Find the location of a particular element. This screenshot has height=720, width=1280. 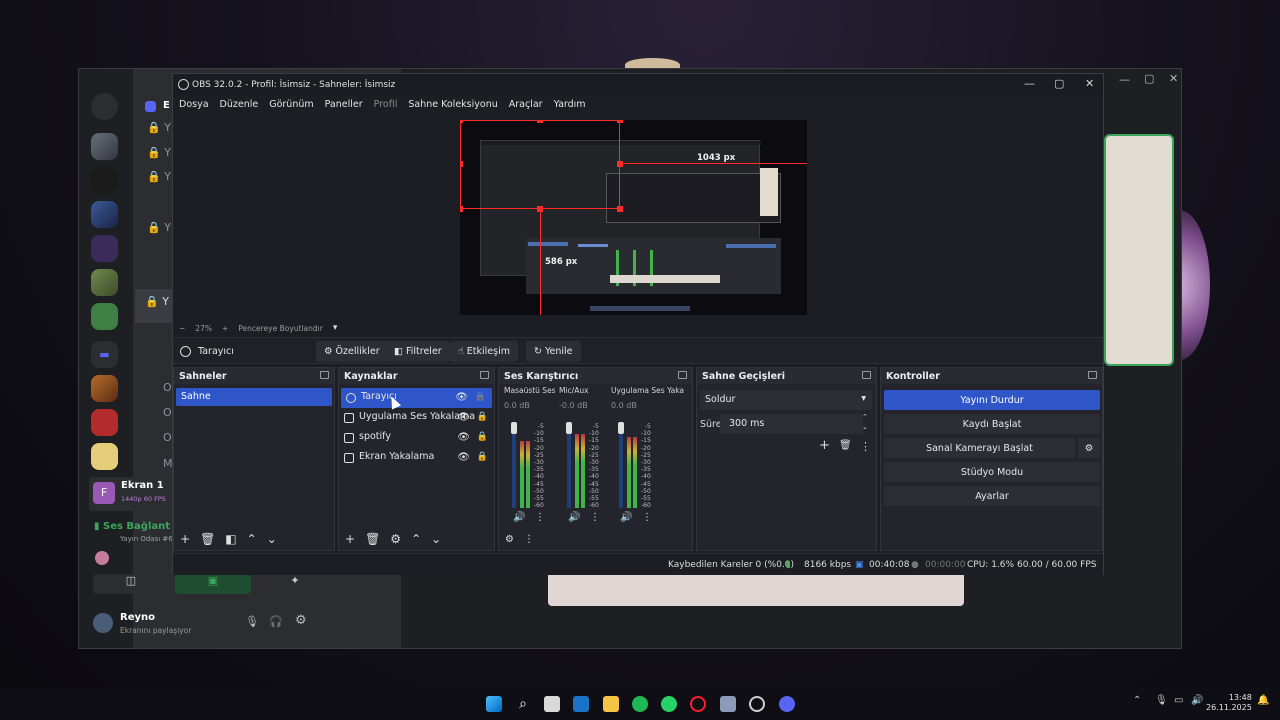

stop-streaming-button: Yayını Durdur is located at coordinates (992, 400).